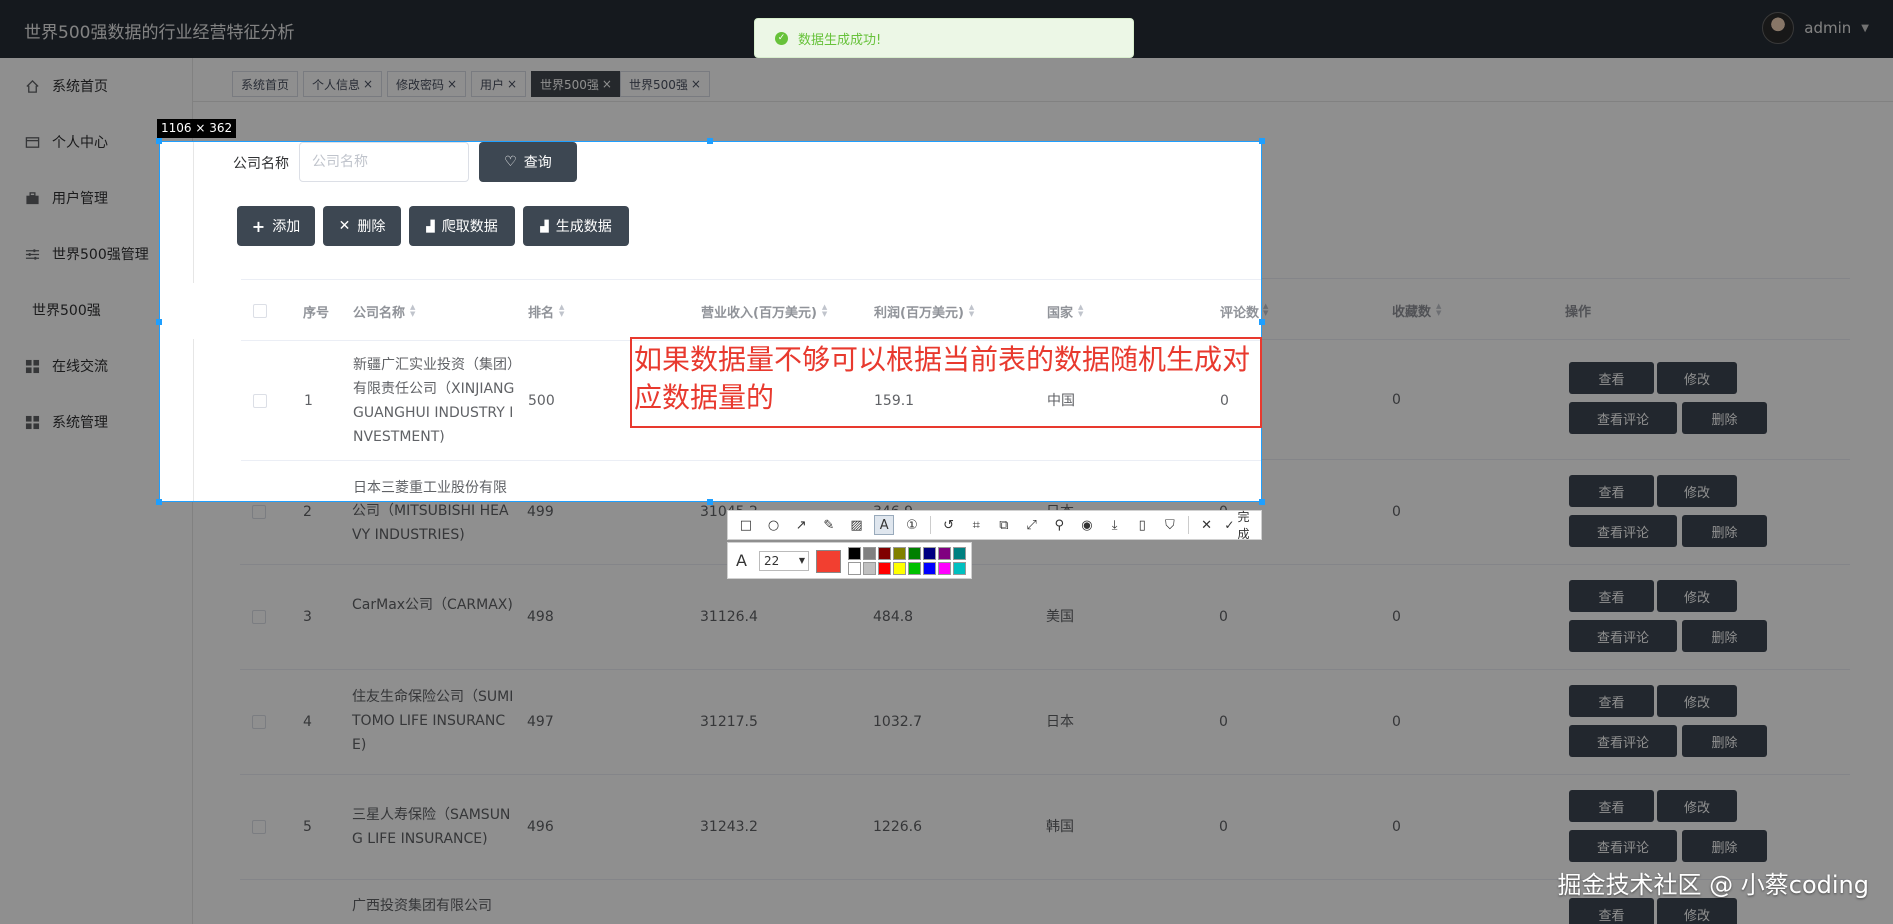 This screenshot has height=924, width=1893. I want to click on number-marker-icon: ①, so click(912, 525).